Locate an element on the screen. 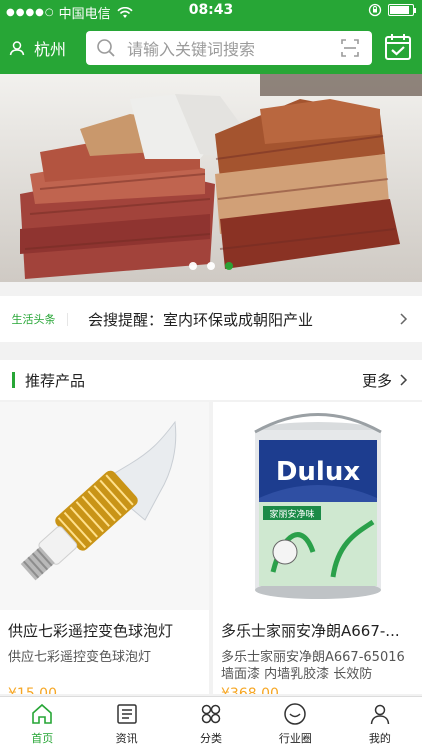  more-link: 更多 is located at coordinates (386, 380).